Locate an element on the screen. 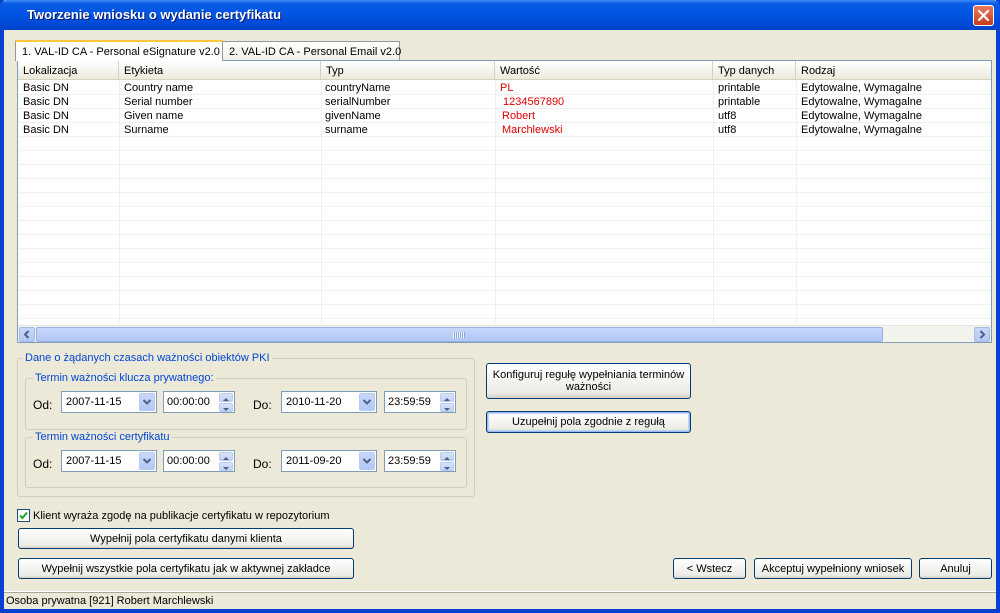  certificate-to-date-picker: 2011-09-20 is located at coordinates (329, 461).